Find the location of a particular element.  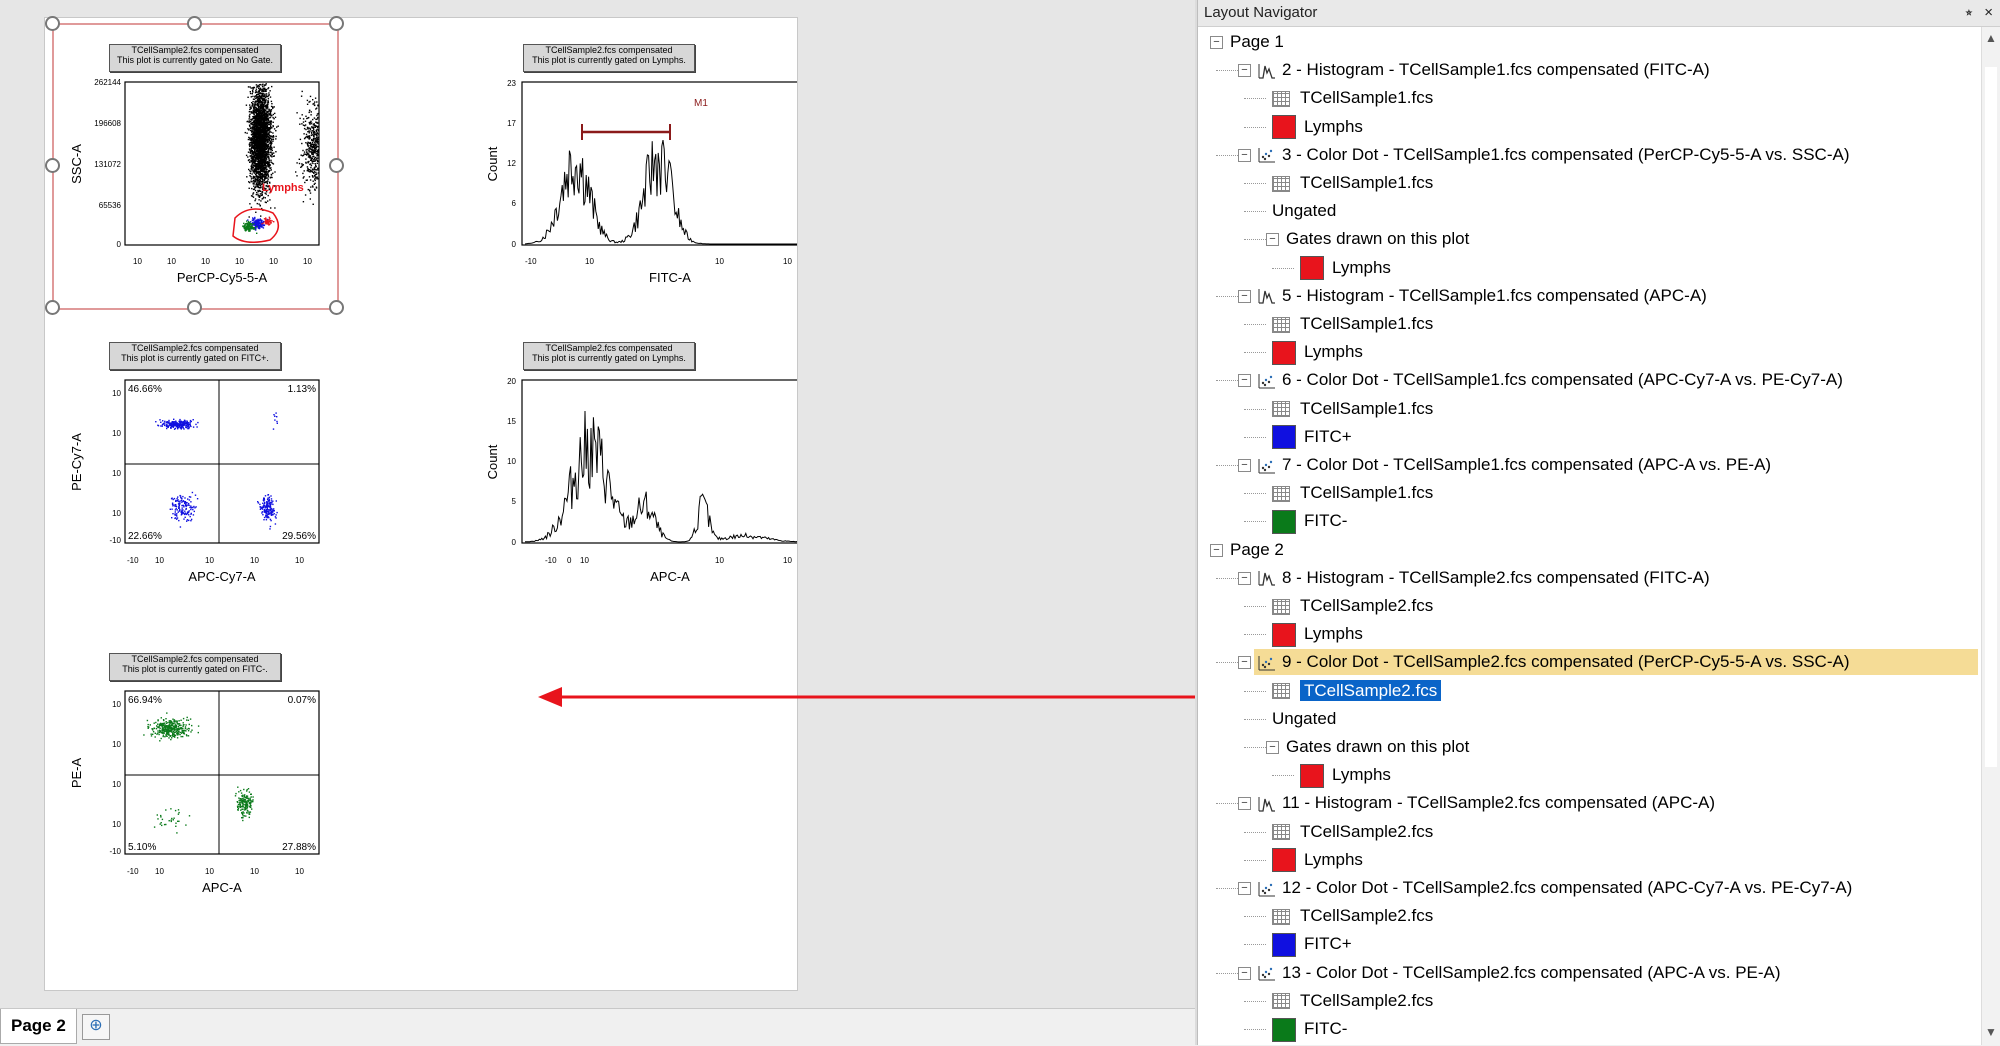

histogram-2: 20 15 10 5 0 -10 0 10 10 10 APC-A Count is located at coordinates (641, 480).